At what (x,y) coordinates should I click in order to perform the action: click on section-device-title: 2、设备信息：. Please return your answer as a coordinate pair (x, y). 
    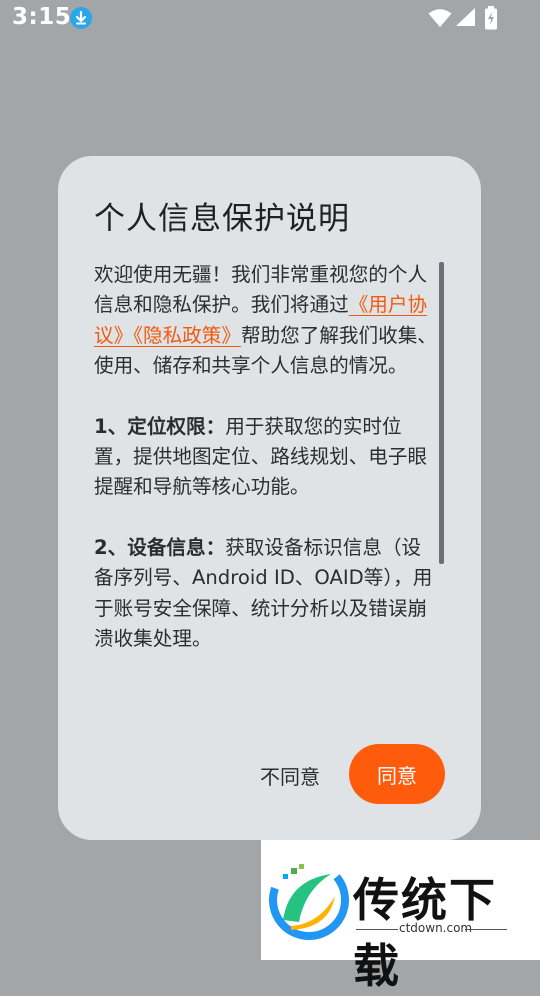
    Looking at the image, I should click on (160, 547).